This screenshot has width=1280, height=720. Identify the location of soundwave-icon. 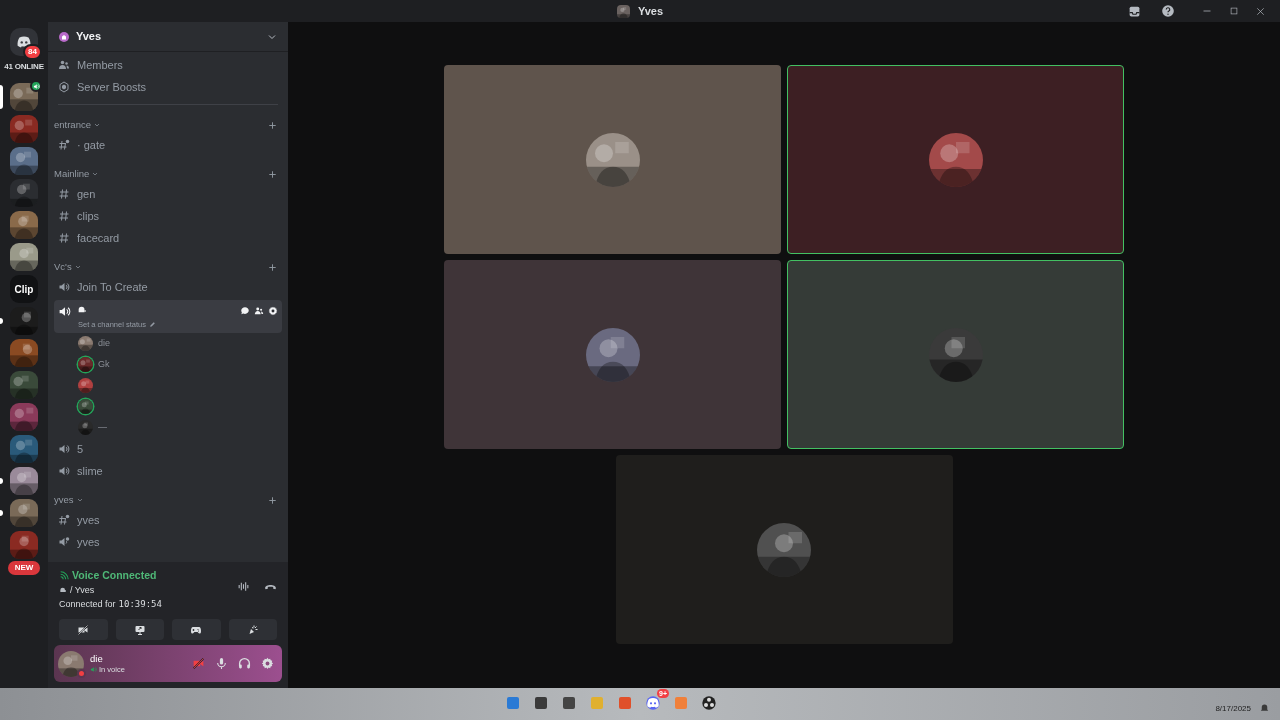
(243, 587).